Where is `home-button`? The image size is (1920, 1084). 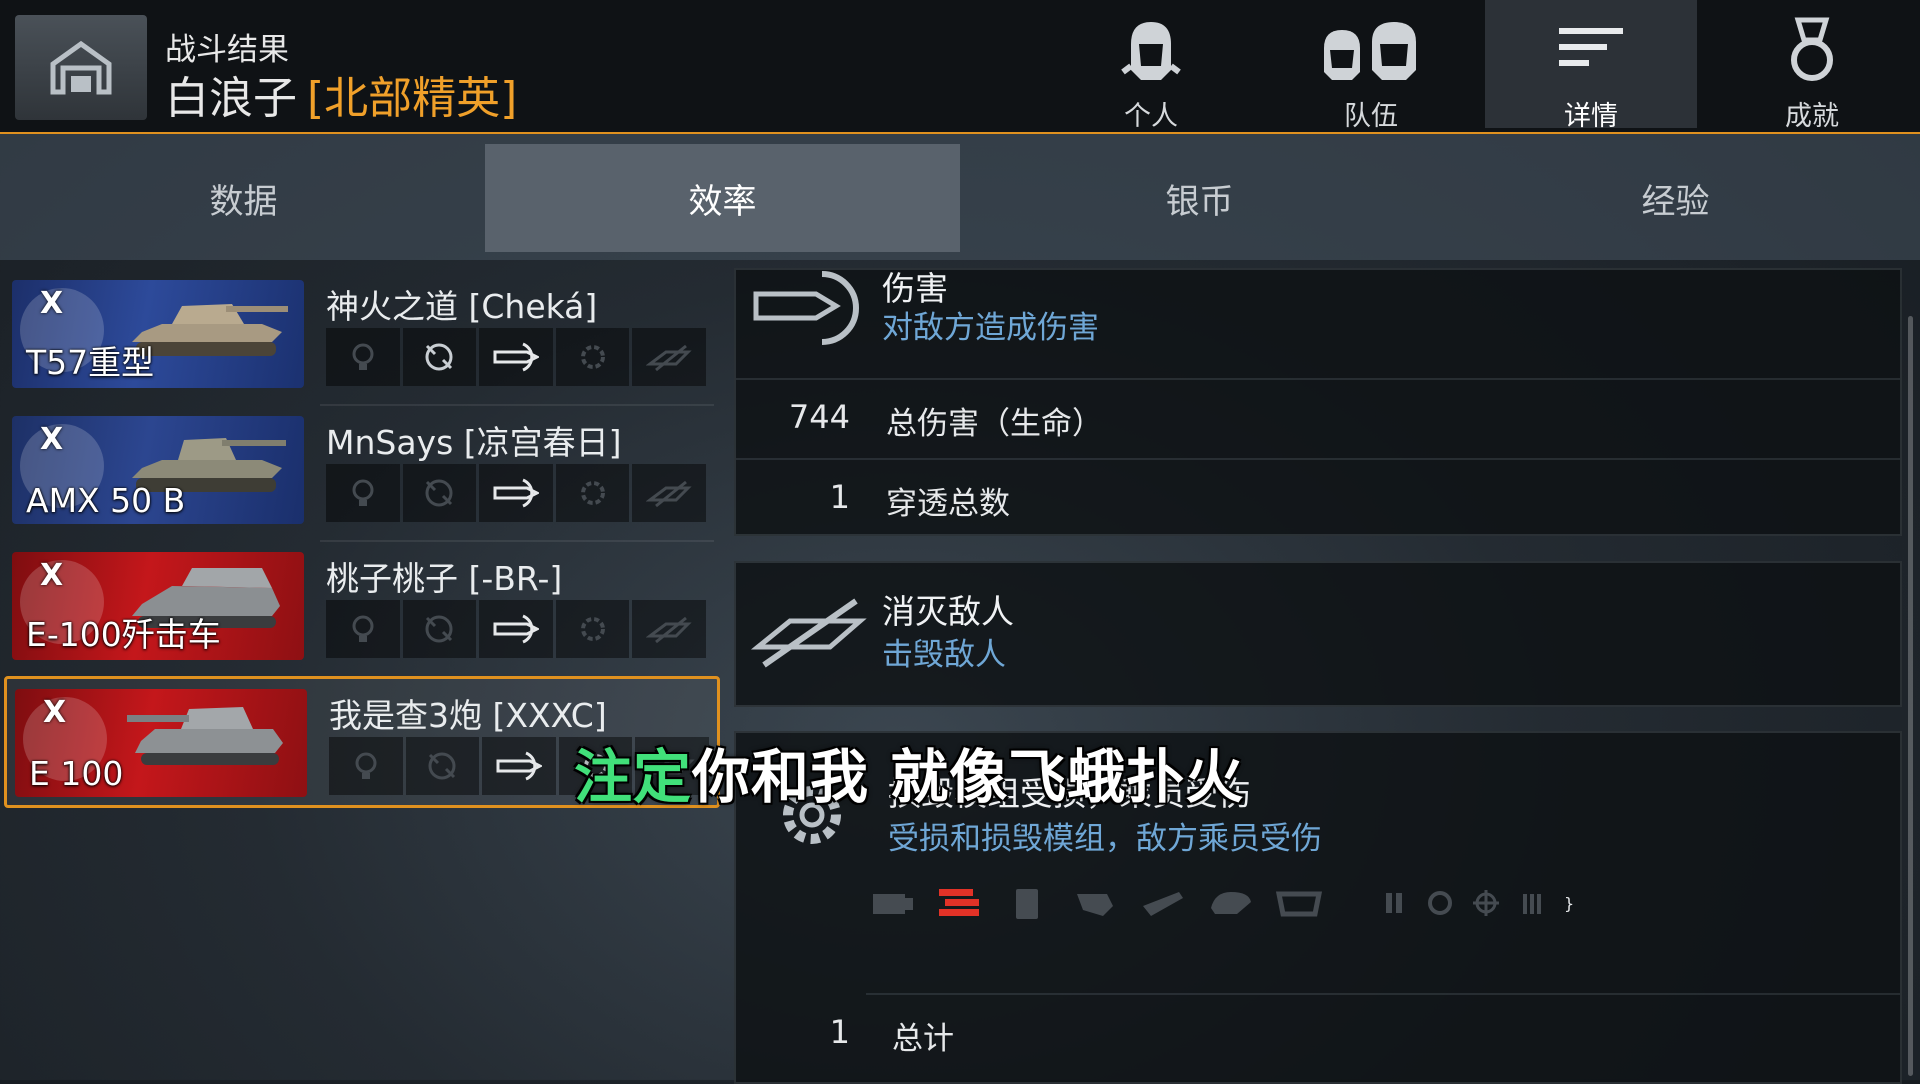
home-button is located at coordinates (81, 67).